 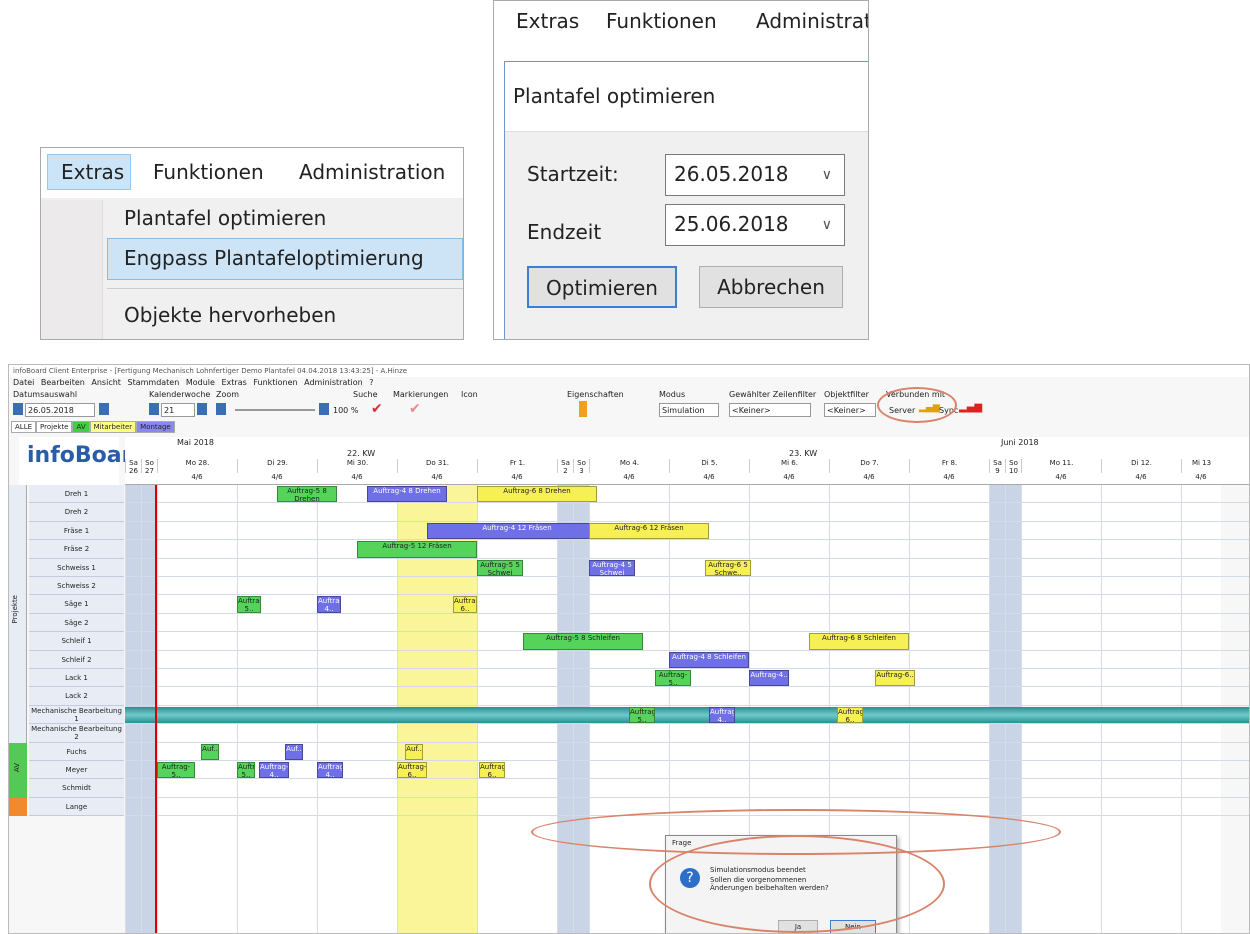 I want to click on object-filter-select: <Keiner>, so click(x=850, y=410).